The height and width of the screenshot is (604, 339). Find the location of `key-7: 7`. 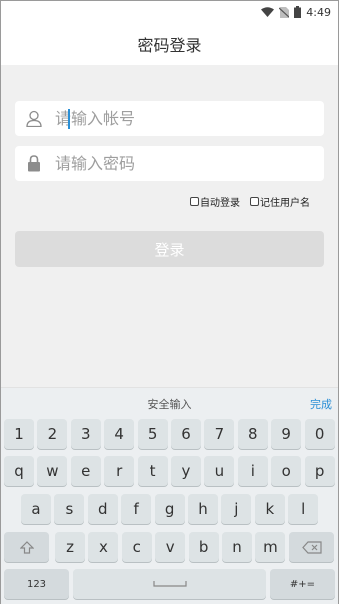

key-7: 7 is located at coordinates (219, 434).